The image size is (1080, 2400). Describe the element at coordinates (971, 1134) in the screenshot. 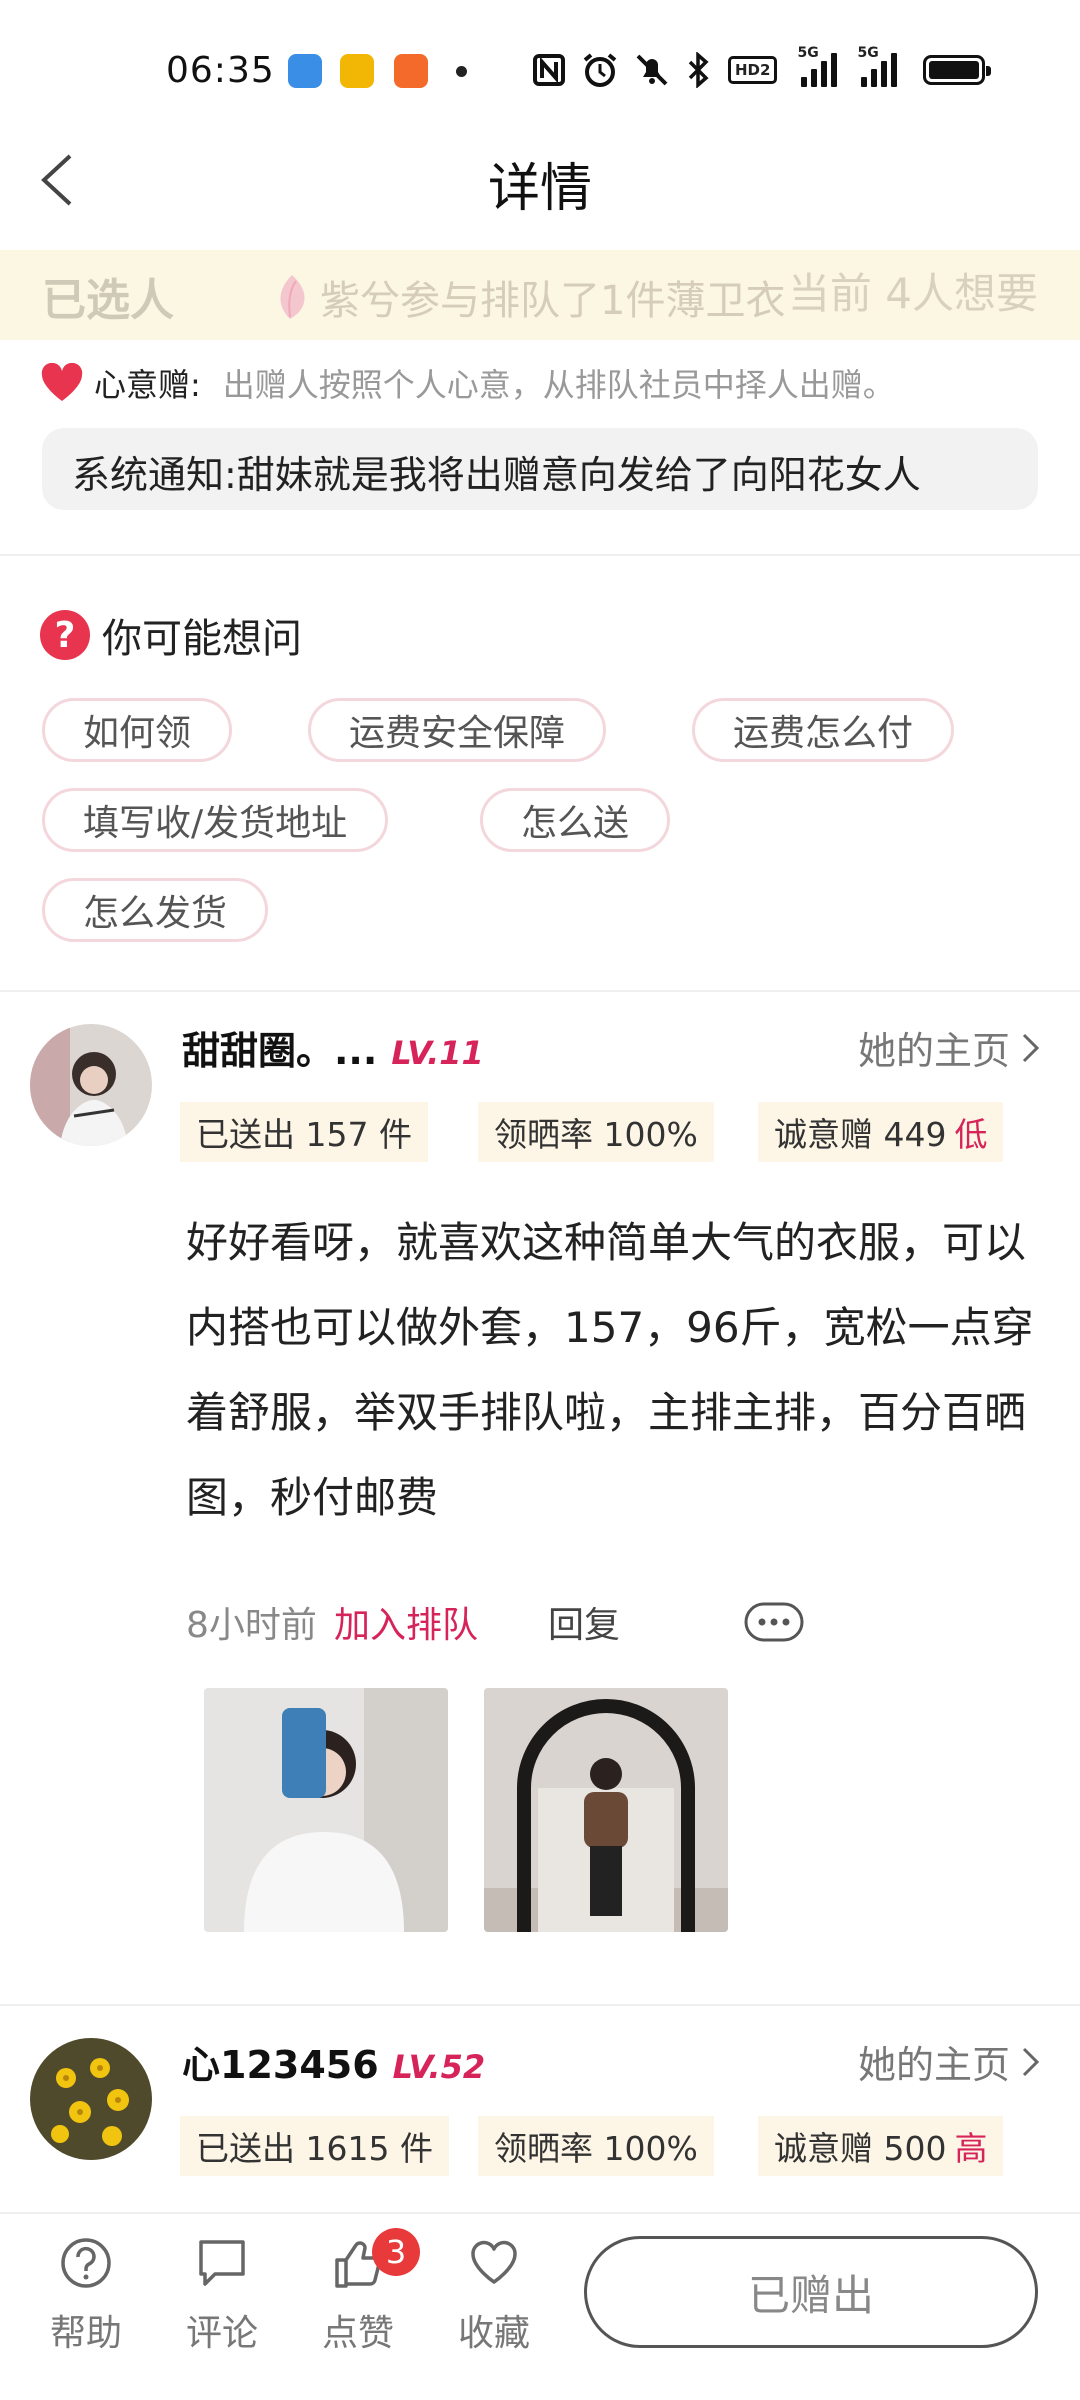

I see `sincerity-level: 低` at that location.